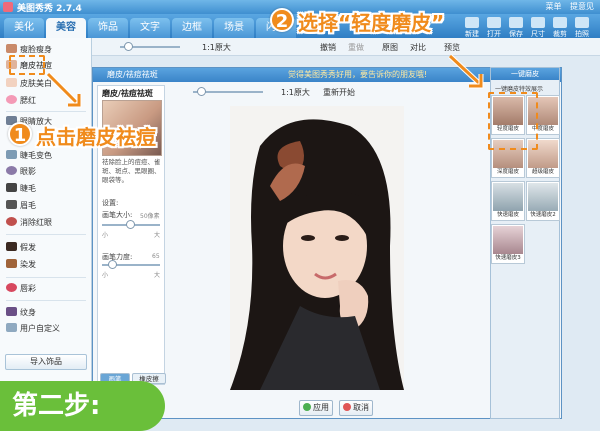  Describe the element at coordinates (117, 257) in the screenshot. I see `brush-strength-label: 画笔力度:` at that location.